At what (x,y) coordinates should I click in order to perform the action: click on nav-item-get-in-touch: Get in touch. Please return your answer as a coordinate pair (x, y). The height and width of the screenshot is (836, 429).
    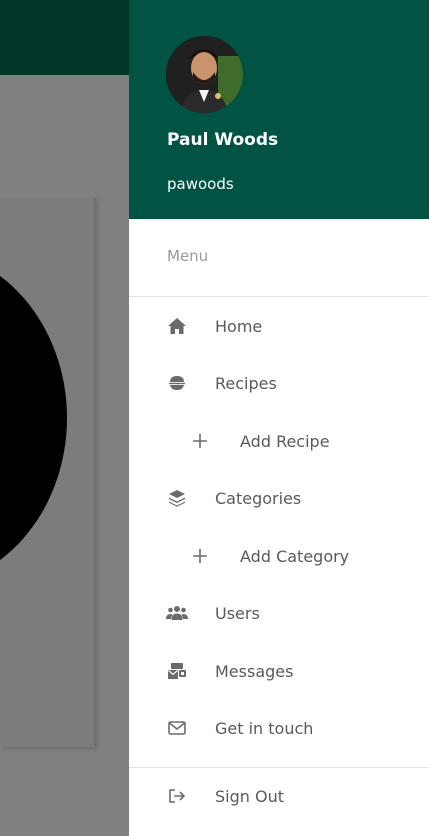
    Looking at the image, I should click on (279, 728).